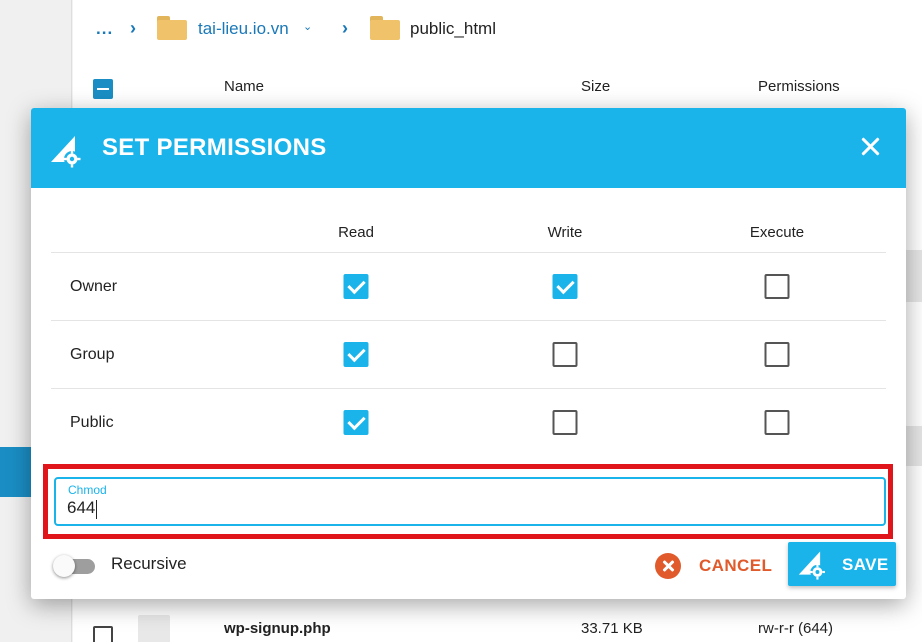  Describe the element at coordinates (243, 29) in the screenshot. I see `breadcrumb-item-domain: tai-lieu.io.vn` at that location.